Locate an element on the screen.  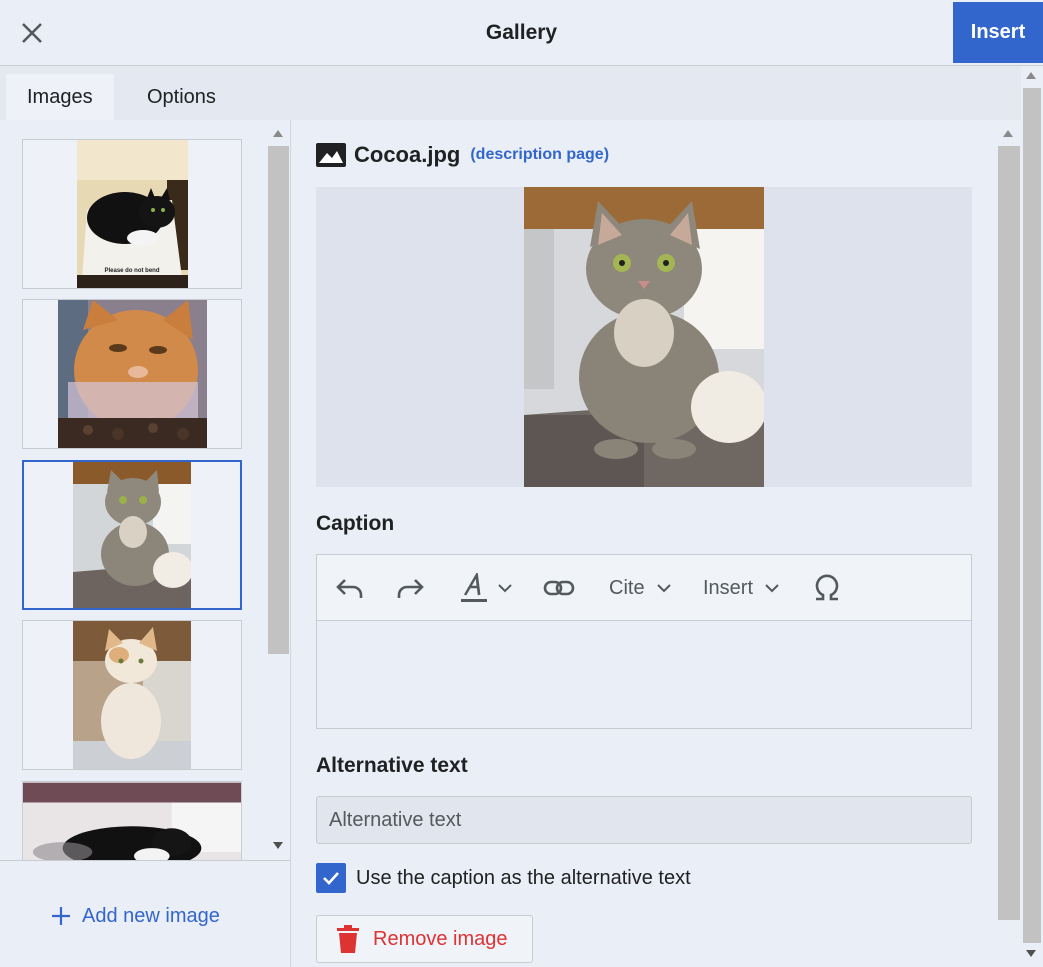
insert-menu-button: Insert is located at coordinates (743, 588).